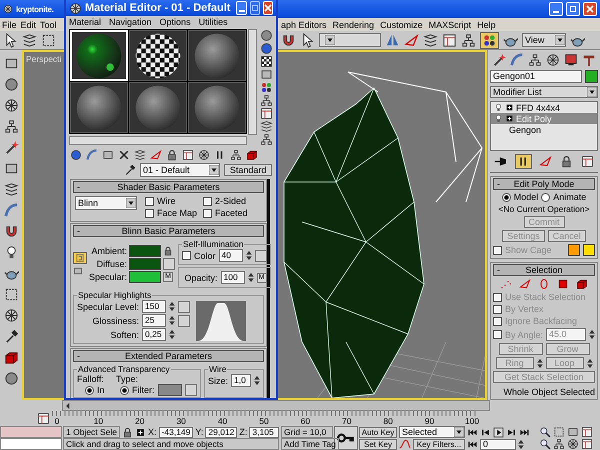 This screenshot has width=600, height=450. What do you see at coordinates (405, 444) in the screenshot?
I see `curveline-icon` at bounding box center [405, 444].